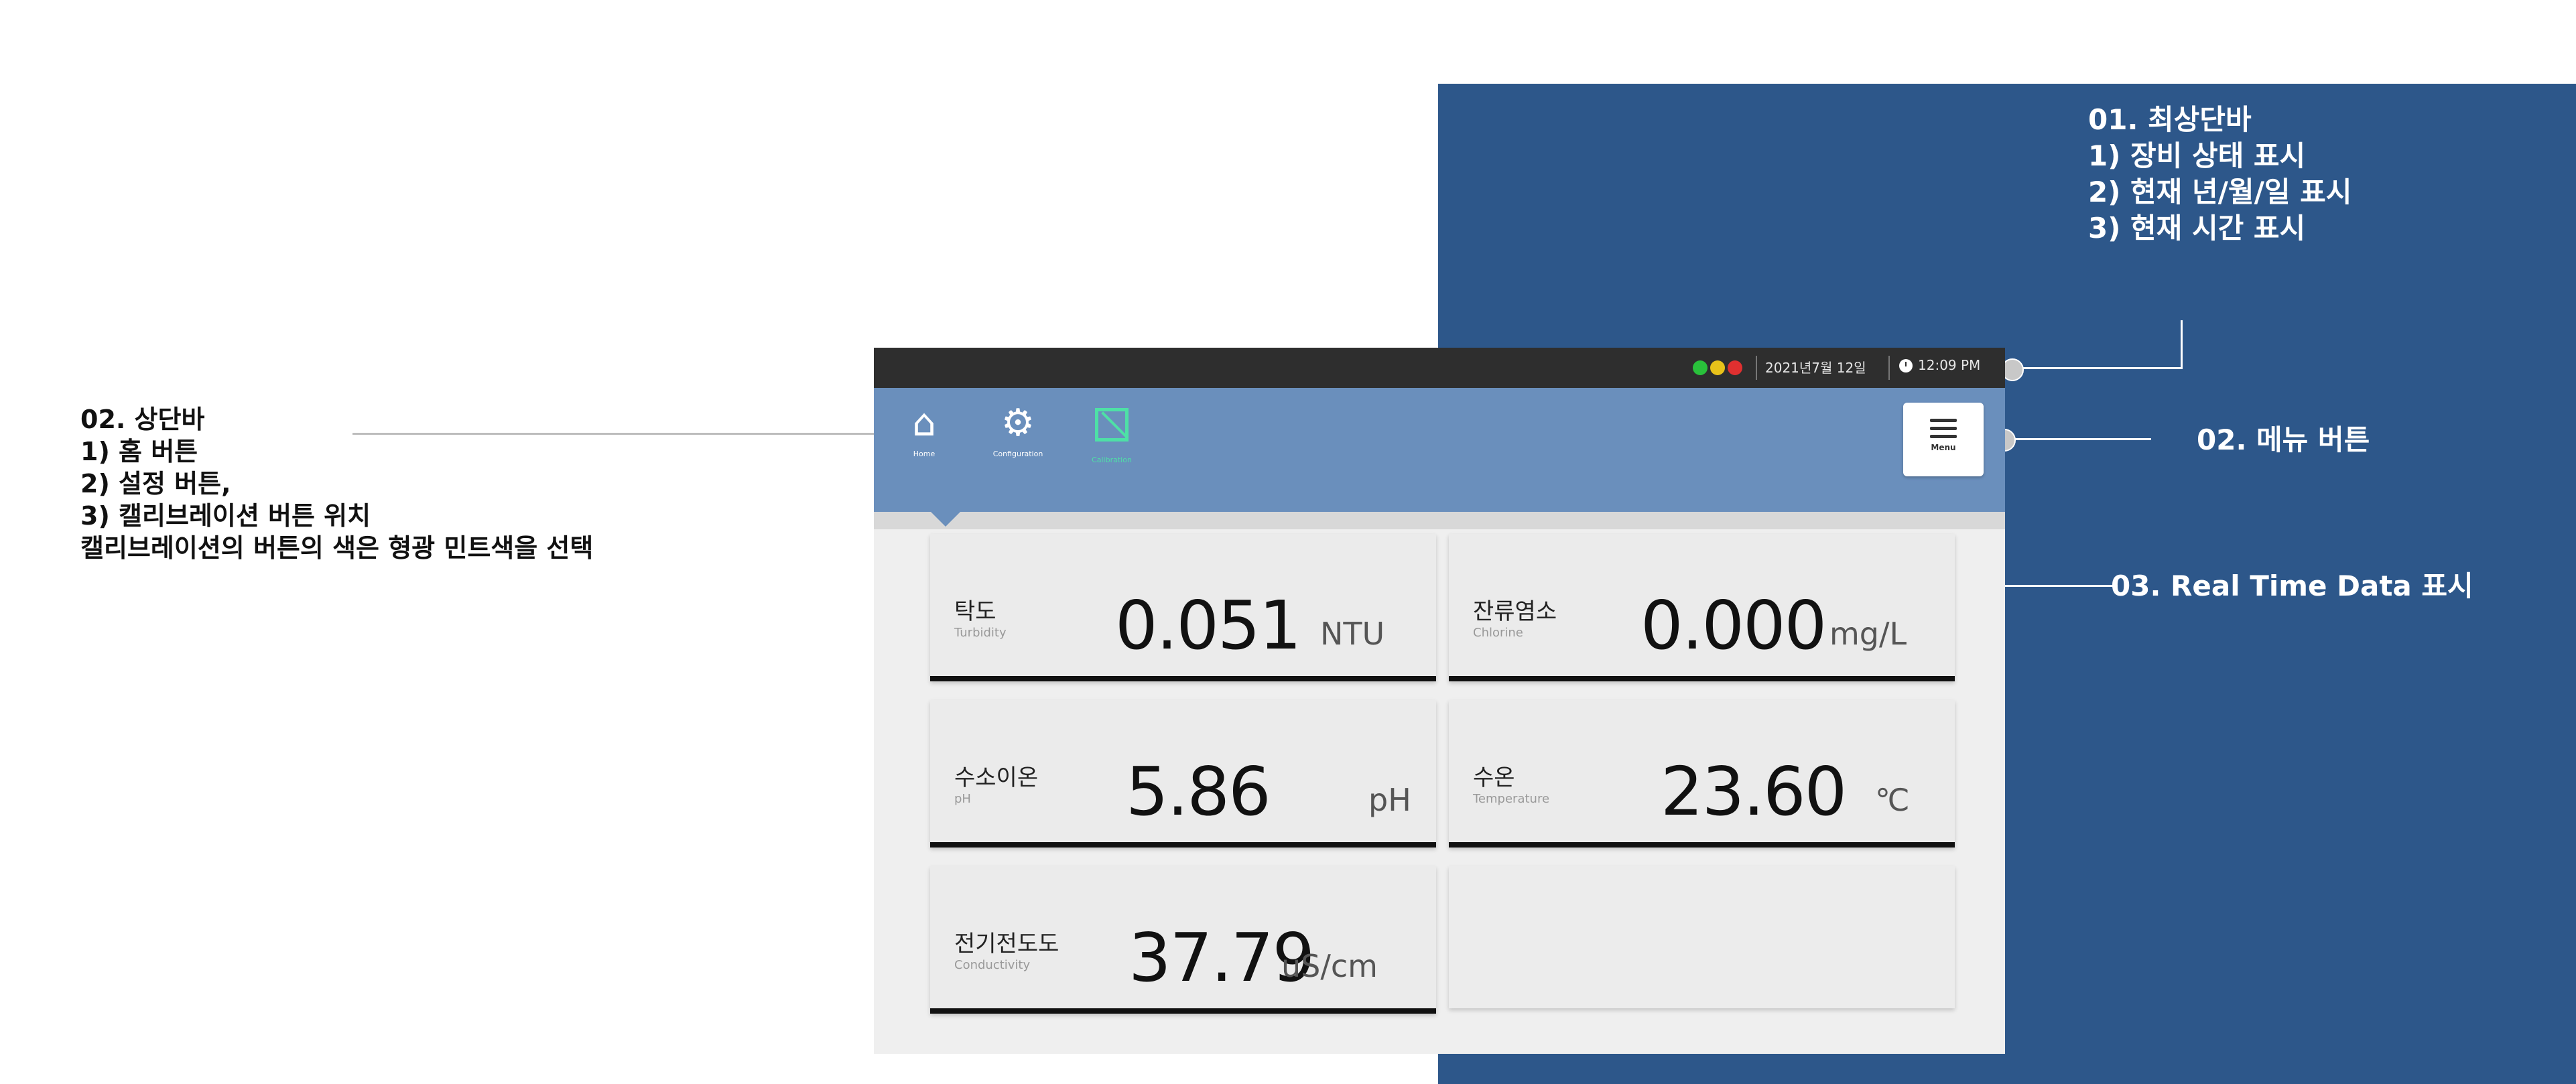  Describe the element at coordinates (1352, 634) in the screenshot. I see `card-unit: NTU` at that location.